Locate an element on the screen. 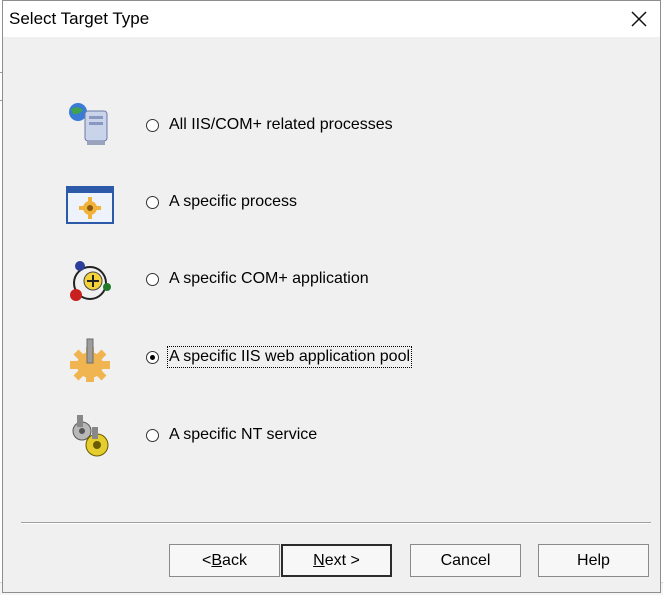 This screenshot has width=663, height=595. back-label-prefix: < is located at coordinates (207, 560).